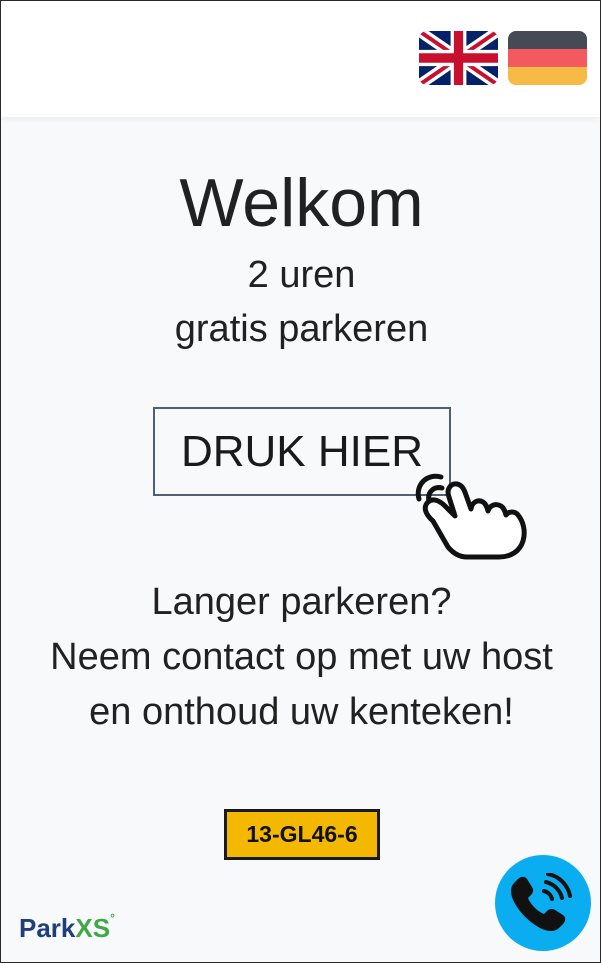  What do you see at coordinates (458, 58) in the screenshot?
I see `uk-flag-icon` at bounding box center [458, 58].